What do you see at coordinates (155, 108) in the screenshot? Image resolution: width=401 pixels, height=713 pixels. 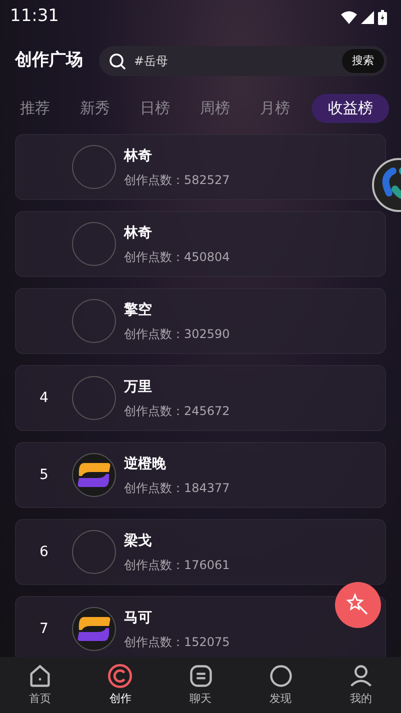 I see `tab: 日榜` at bounding box center [155, 108].